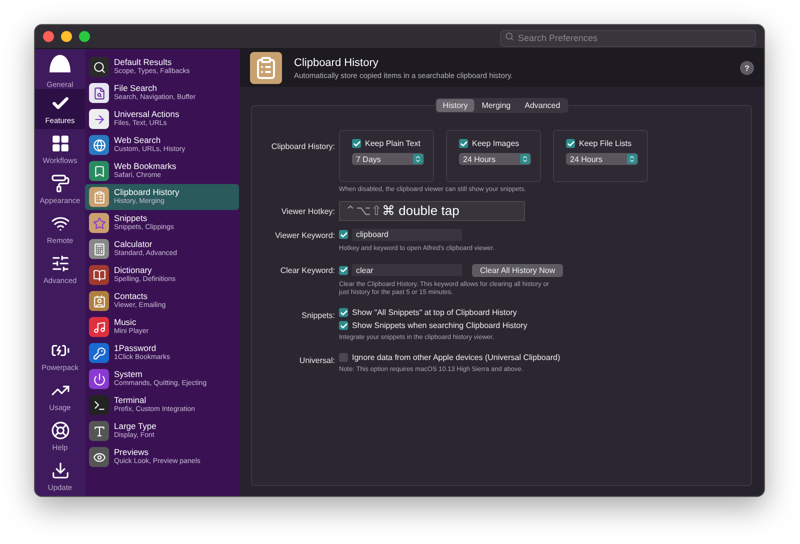 This screenshot has width=800, height=544. Describe the element at coordinates (440, 325) in the screenshot. I see `checkbox-label: Show Snippets when searching Clipboard History` at that location.